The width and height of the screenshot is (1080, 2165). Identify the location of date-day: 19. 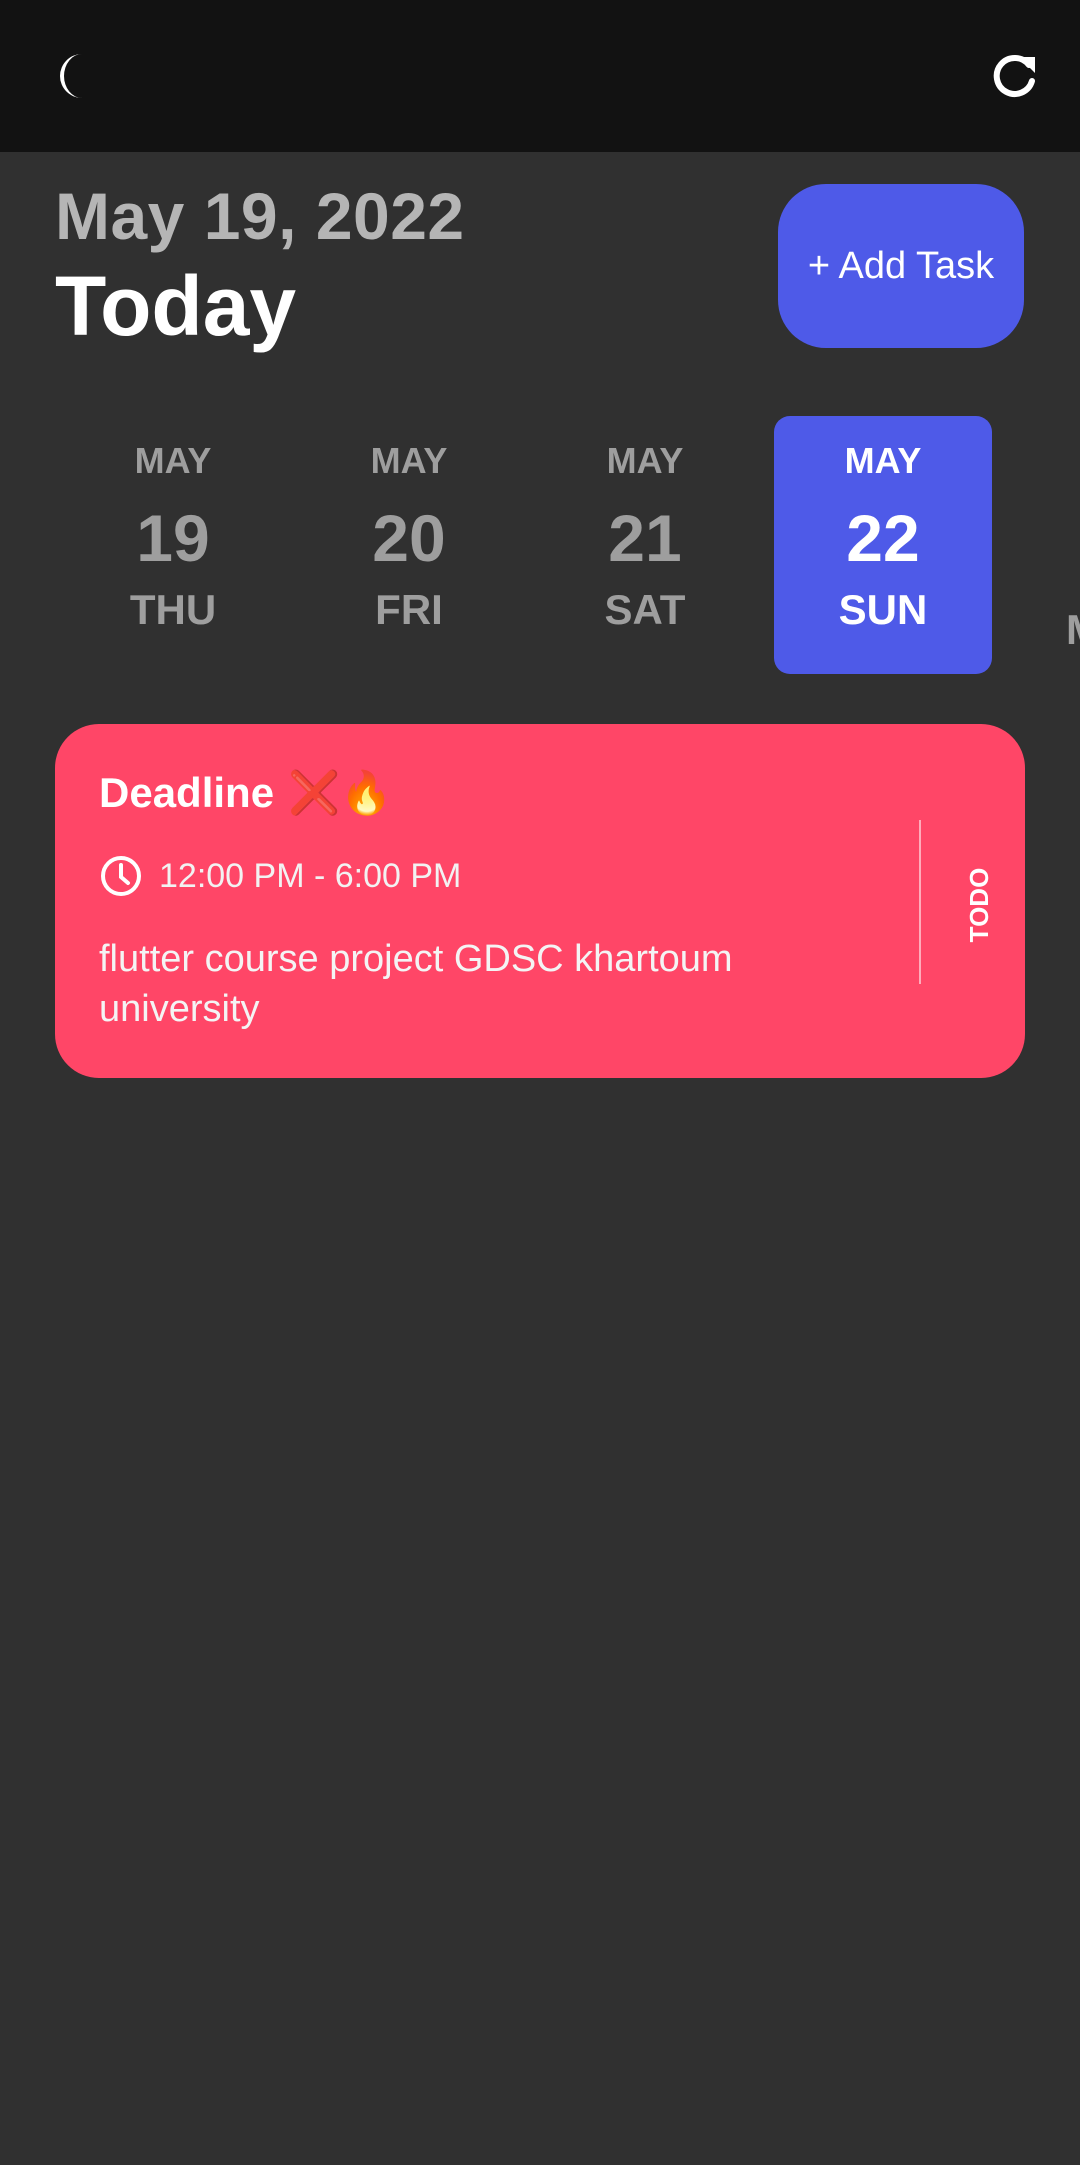
(173, 538).